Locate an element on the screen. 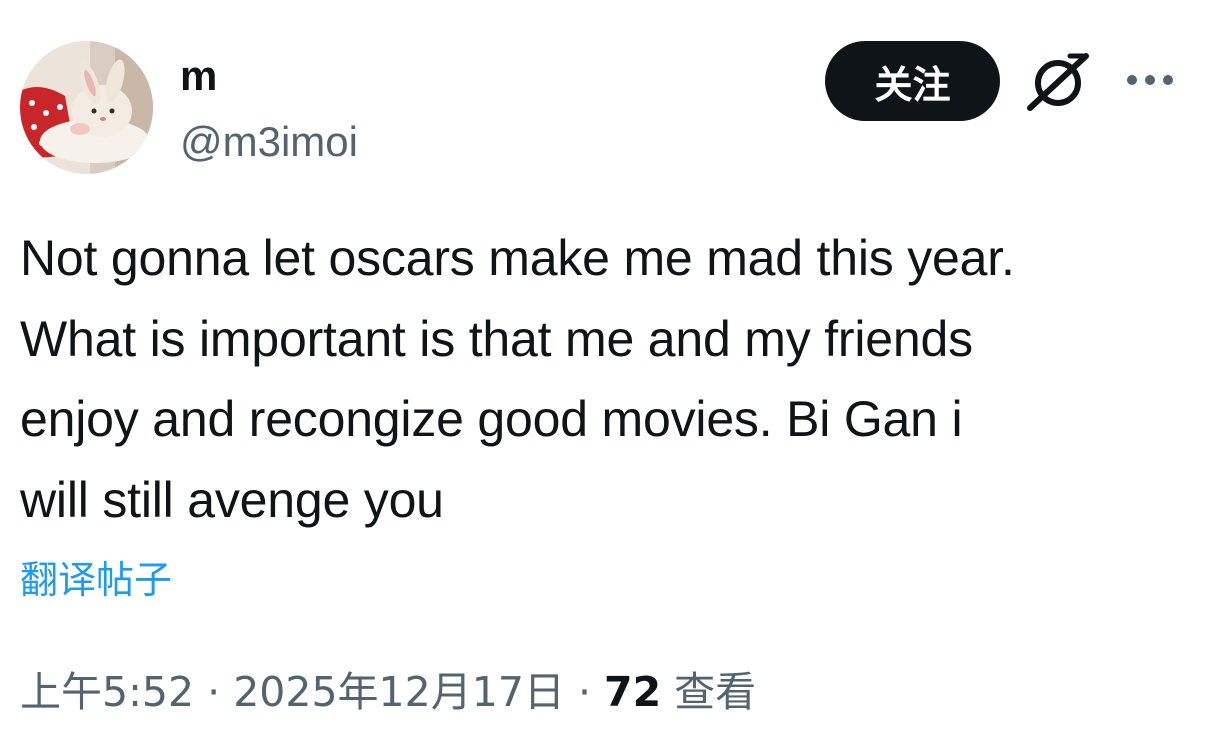 This screenshot has width=1229, height=734. views-label: 查看 is located at coordinates (715, 692).